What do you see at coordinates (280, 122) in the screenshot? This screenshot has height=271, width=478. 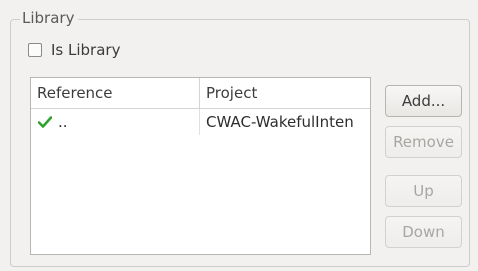 I see `project-cell: CWAC-WakefulInten` at bounding box center [280, 122].